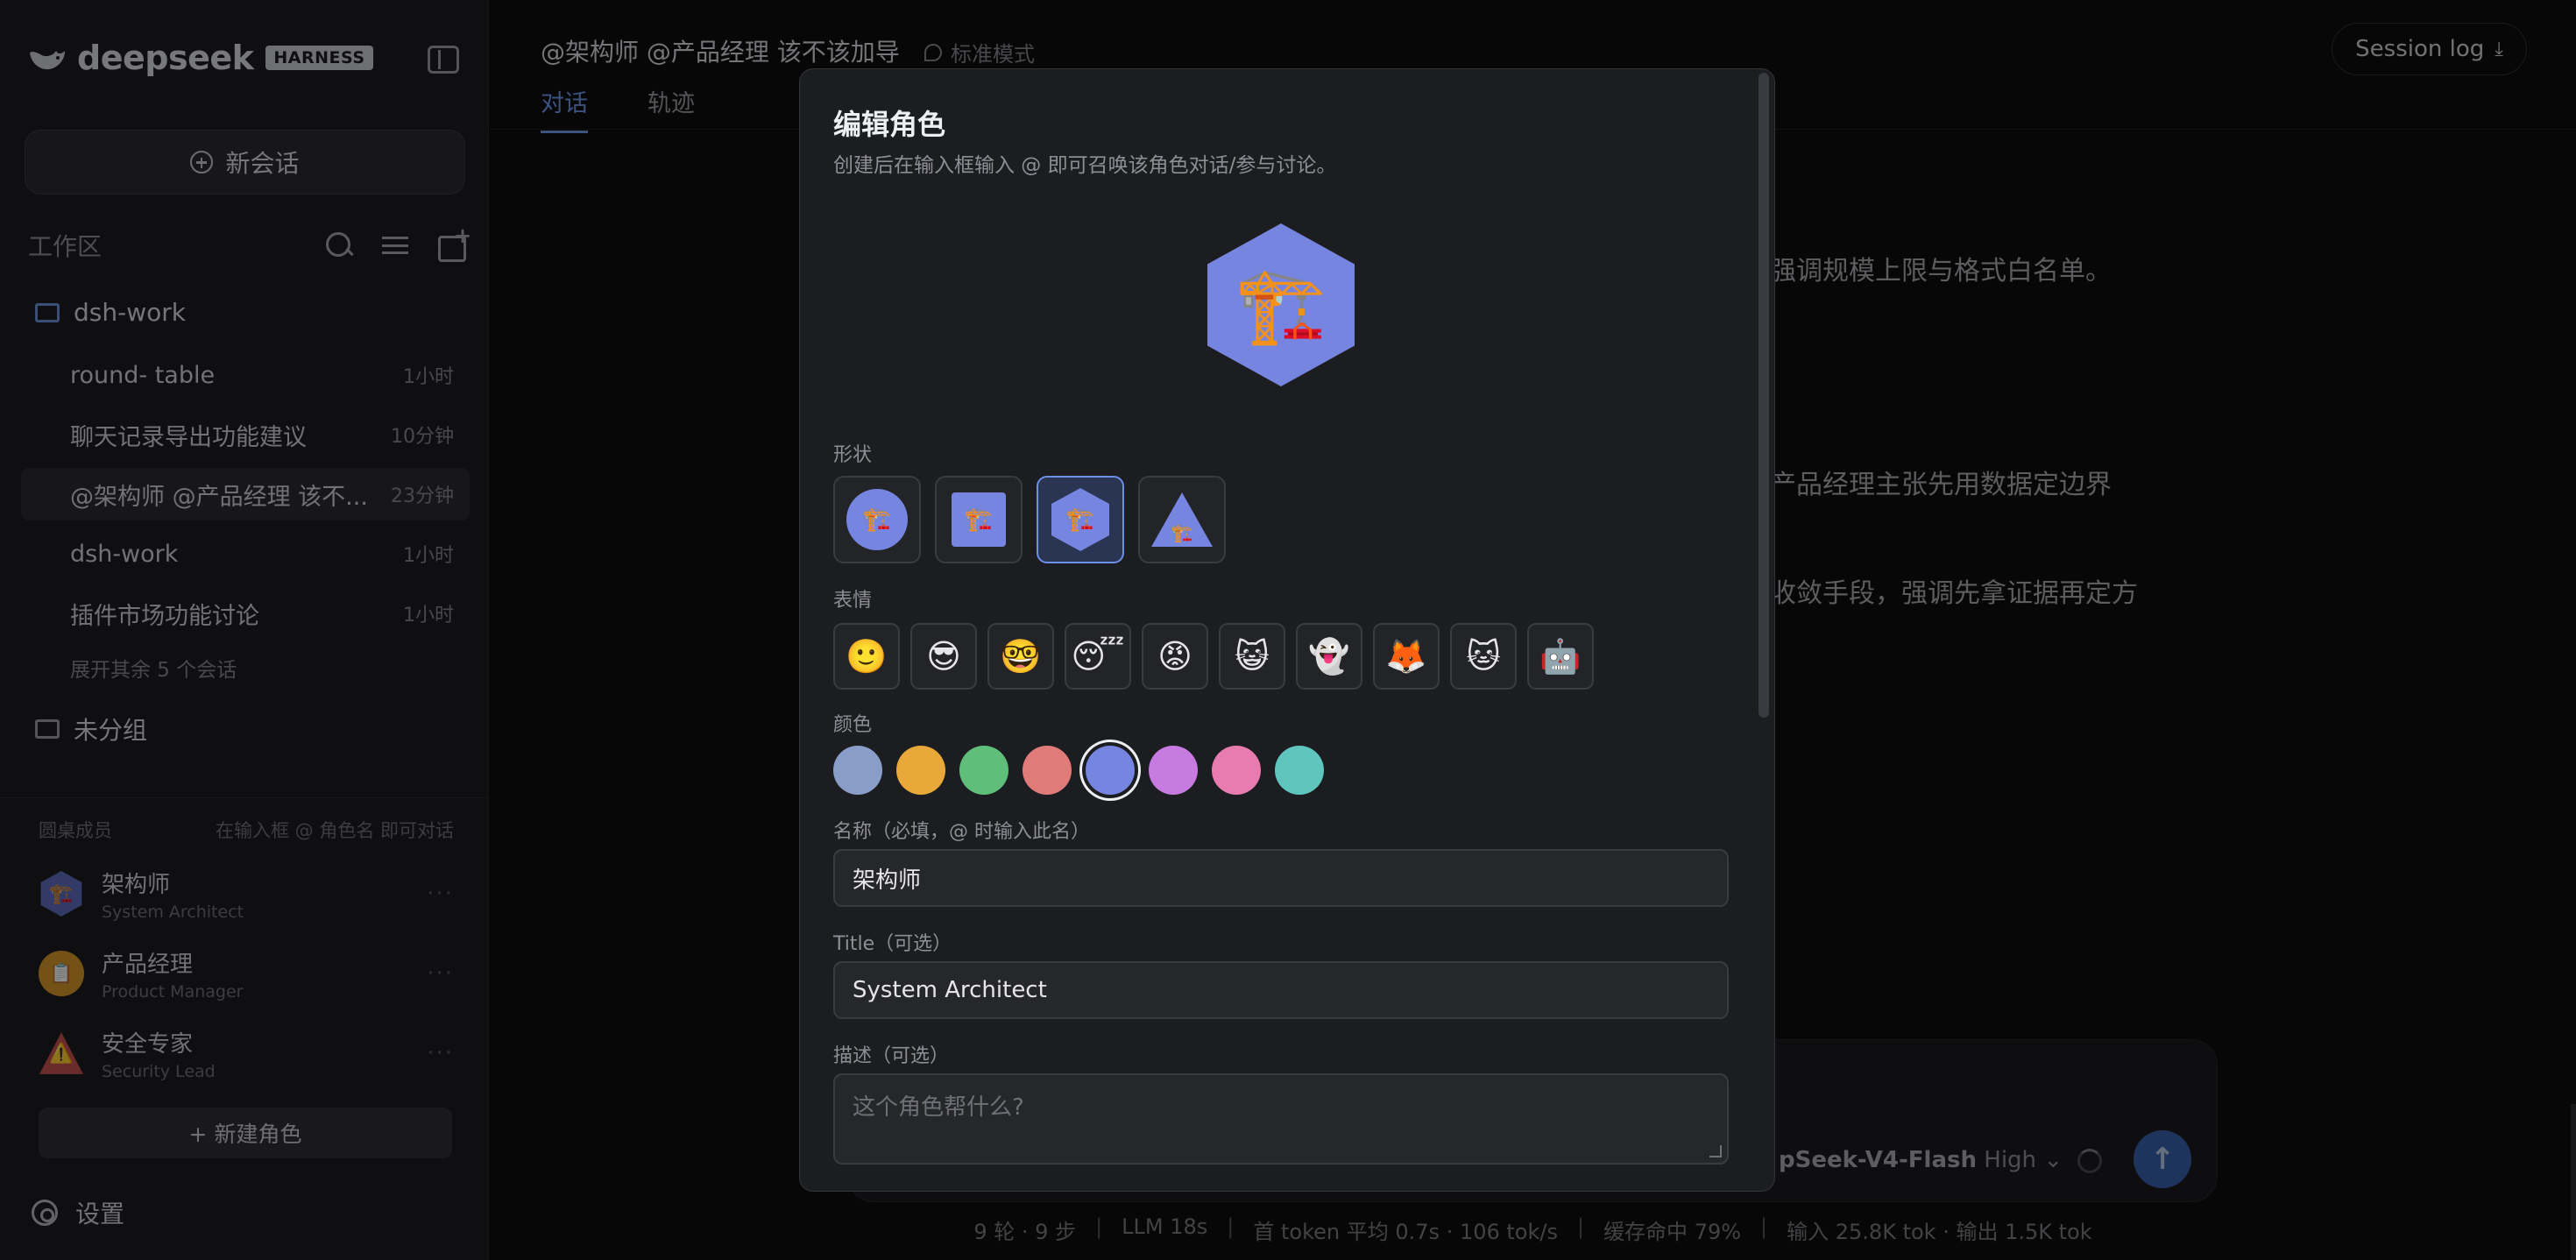 This screenshot has width=2576, height=1260. What do you see at coordinates (1175, 656) in the screenshot?
I see `emoji-option: 😡` at bounding box center [1175, 656].